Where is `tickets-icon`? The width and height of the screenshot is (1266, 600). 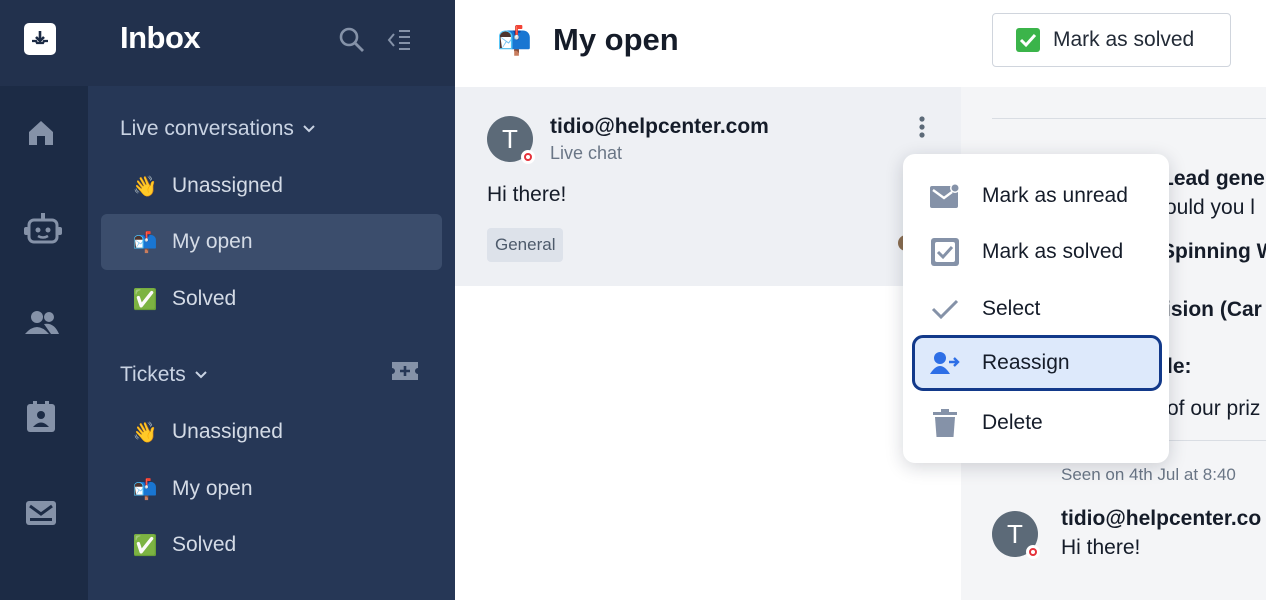
tickets-icon is located at coordinates (41, 417).